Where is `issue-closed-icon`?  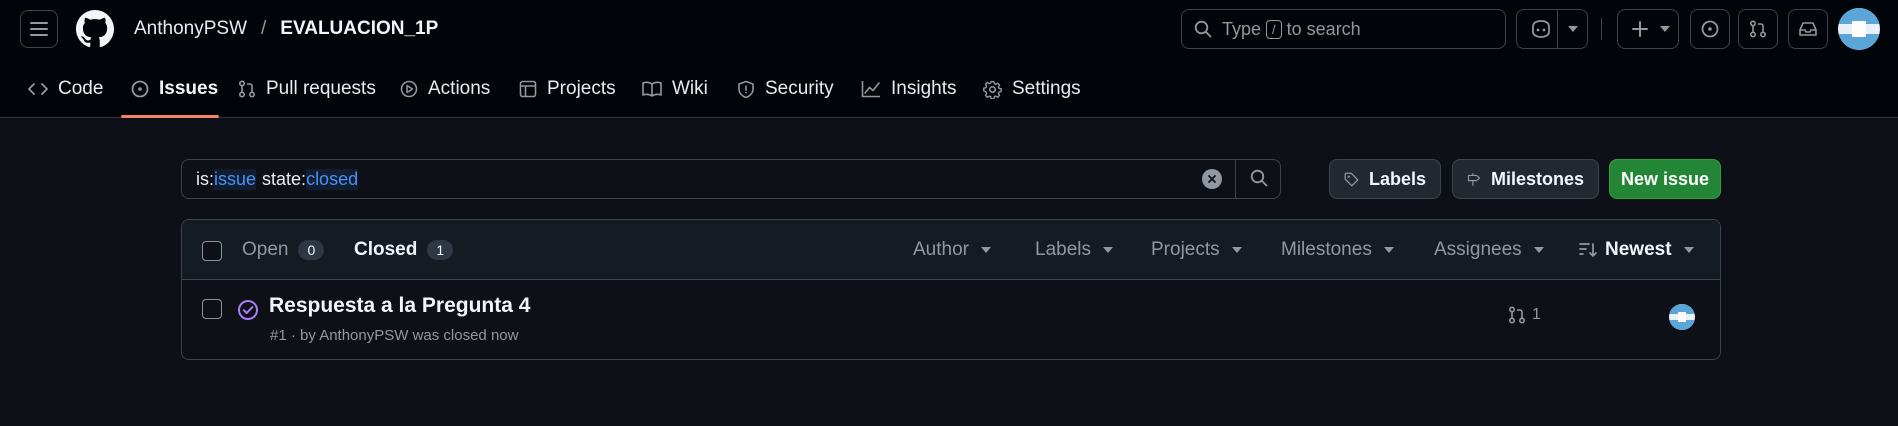 issue-closed-icon is located at coordinates (248, 310).